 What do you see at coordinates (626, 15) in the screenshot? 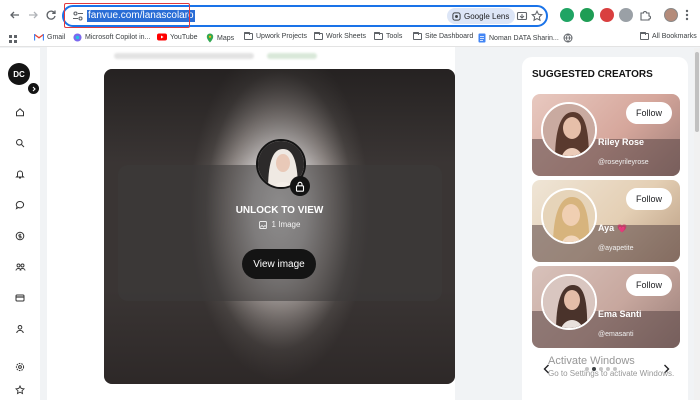
I see `extension-generic-icon` at bounding box center [626, 15].